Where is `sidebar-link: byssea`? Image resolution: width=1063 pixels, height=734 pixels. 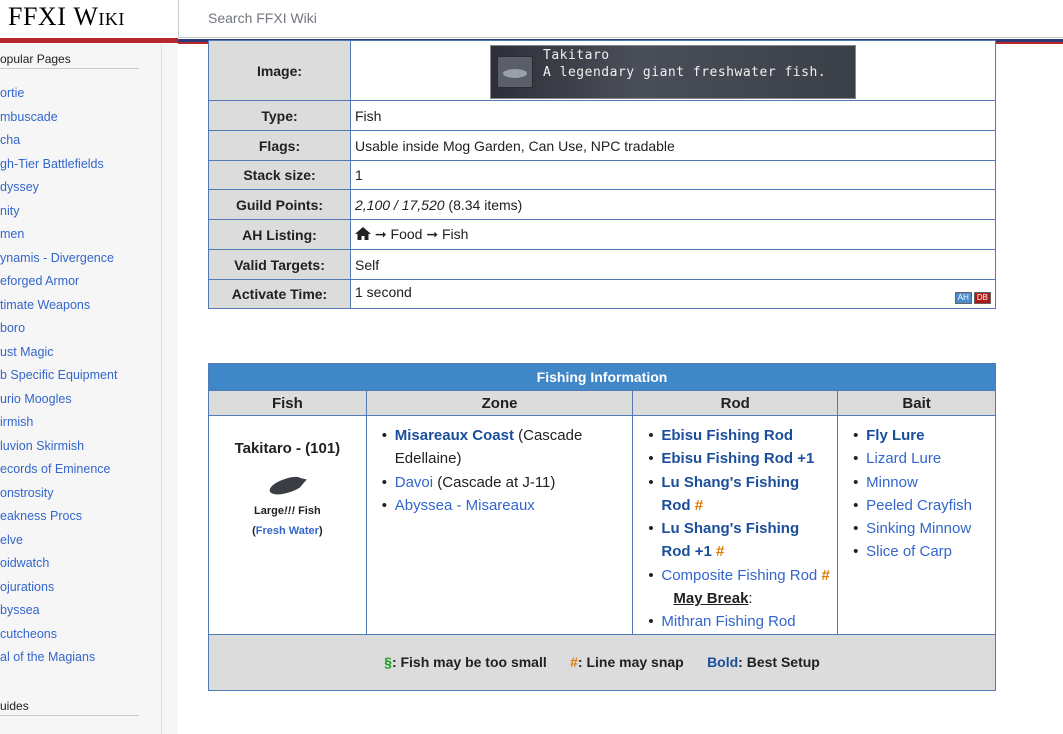 sidebar-link: byssea is located at coordinates (20, 610).